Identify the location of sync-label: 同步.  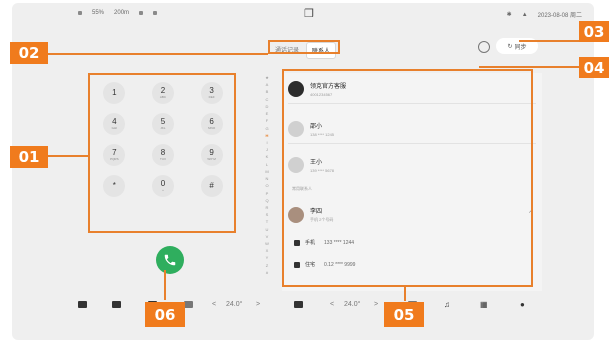
(520, 47).